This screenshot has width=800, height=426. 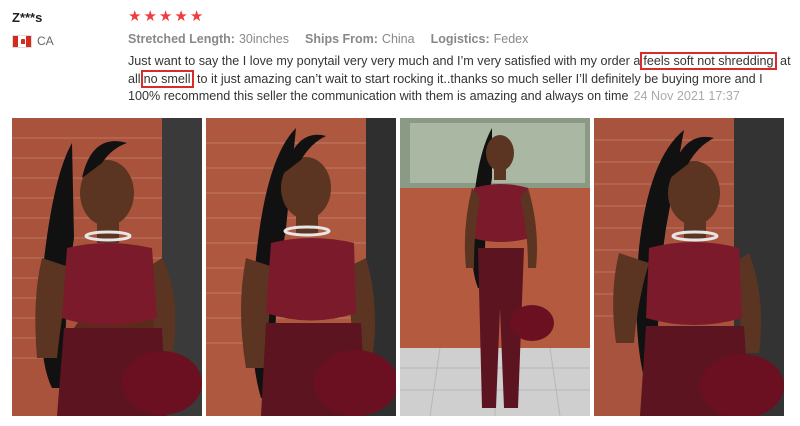 I want to click on canada-flag-icon, so click(x=22, y=41).